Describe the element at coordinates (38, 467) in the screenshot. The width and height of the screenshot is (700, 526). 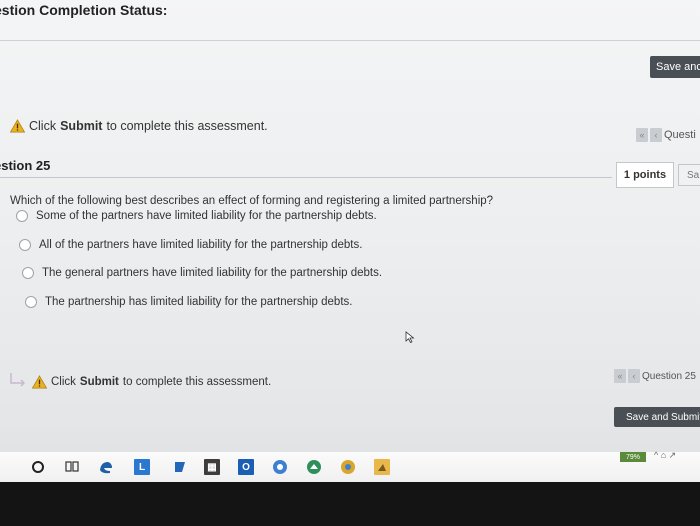
I see `cortana-icon` at that location.